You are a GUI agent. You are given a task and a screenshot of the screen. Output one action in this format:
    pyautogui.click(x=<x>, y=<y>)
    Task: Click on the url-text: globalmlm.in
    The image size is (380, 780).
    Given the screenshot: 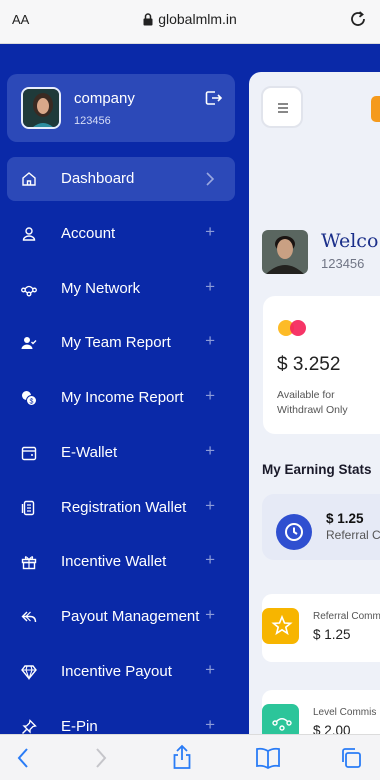 What is the action you would take?
    pyautogui.click(x=197, y=19)
    